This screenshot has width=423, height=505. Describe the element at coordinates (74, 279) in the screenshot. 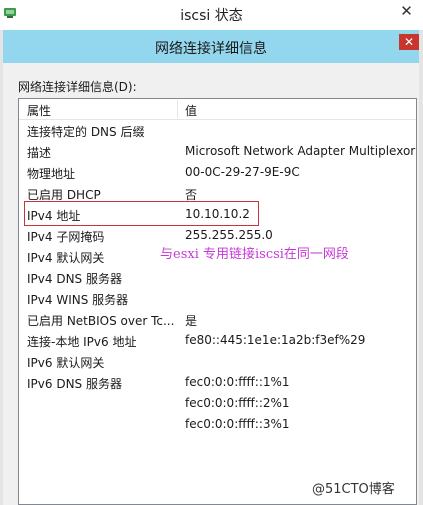

I see `row-property: IPv4 DNS 服务器` at that location.